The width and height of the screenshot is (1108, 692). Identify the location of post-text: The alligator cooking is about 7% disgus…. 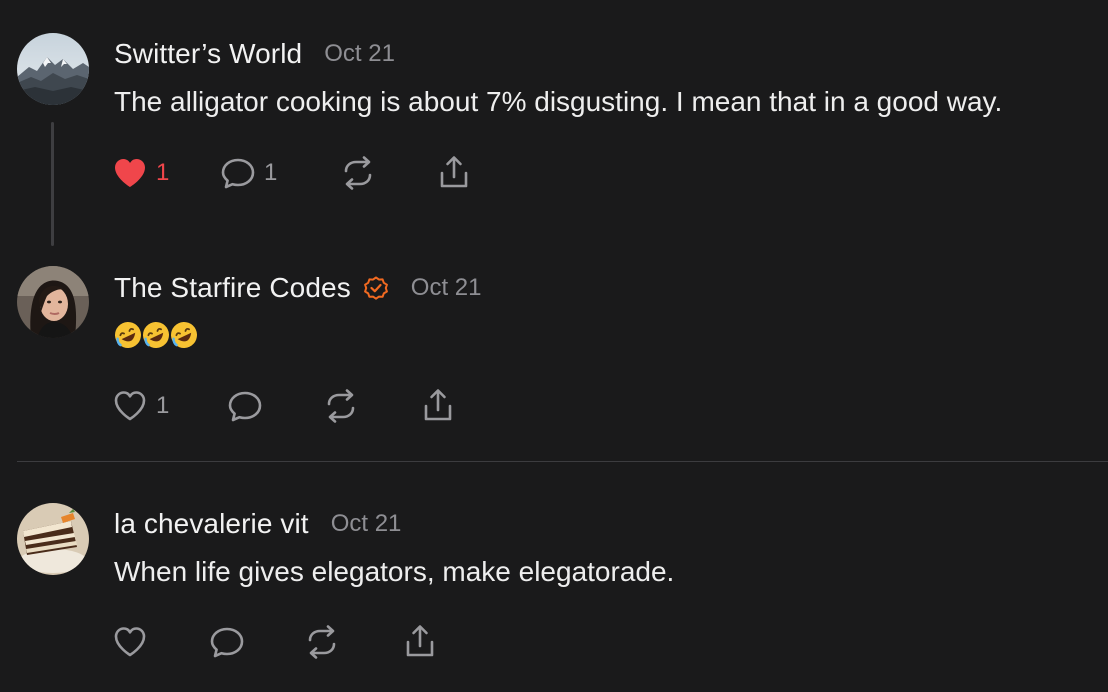
(558, 101).